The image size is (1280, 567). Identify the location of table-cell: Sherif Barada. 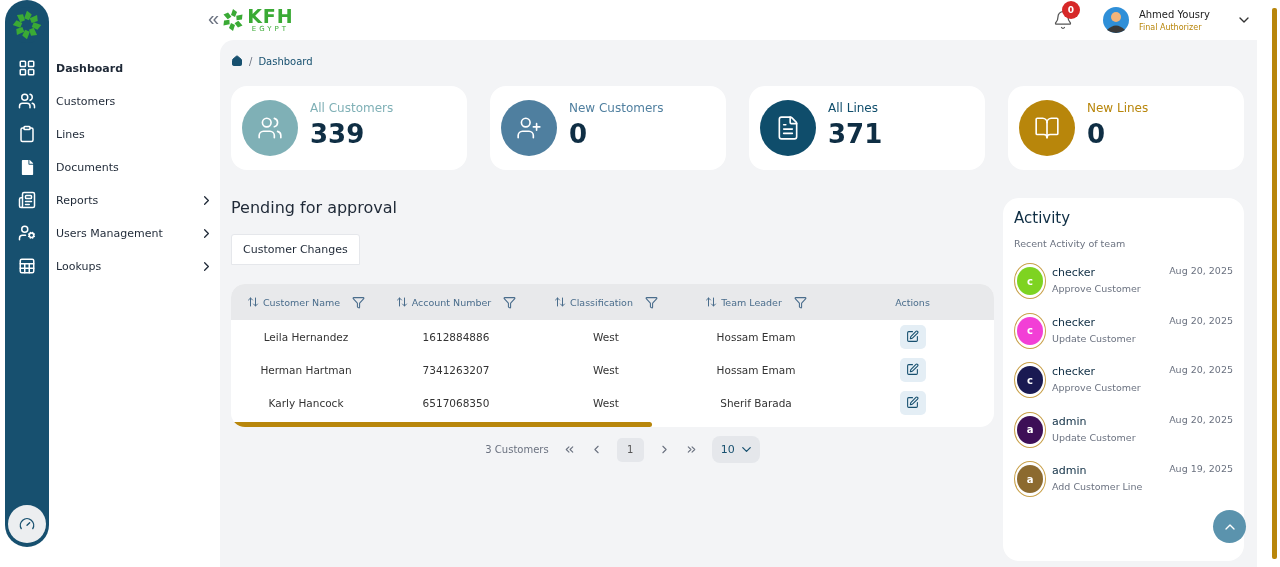
(756, 402).